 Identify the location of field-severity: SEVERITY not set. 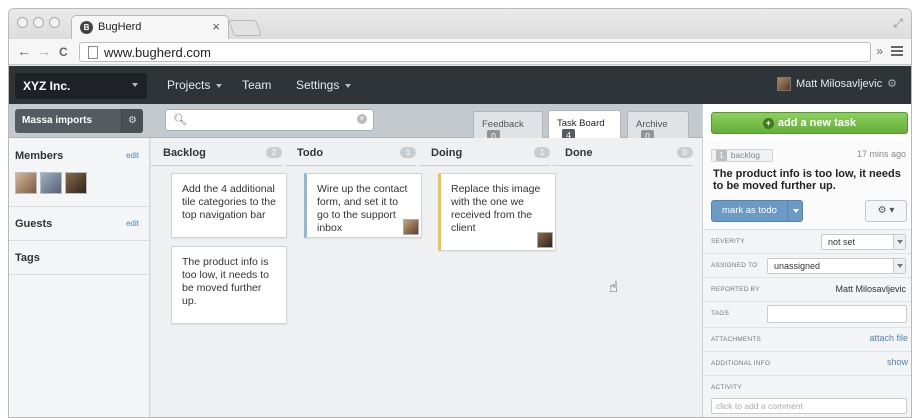
(807, 242).